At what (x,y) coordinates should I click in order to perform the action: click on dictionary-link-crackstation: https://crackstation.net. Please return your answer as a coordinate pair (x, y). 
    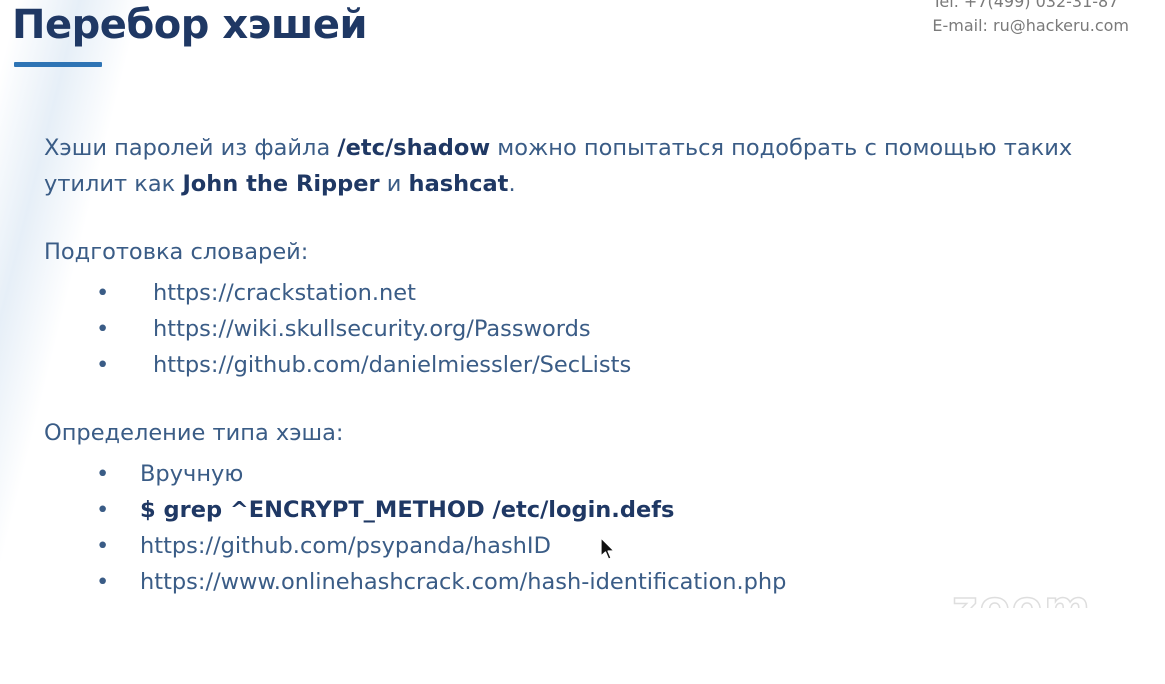
    Looking at the image, I should click on (284, 293).